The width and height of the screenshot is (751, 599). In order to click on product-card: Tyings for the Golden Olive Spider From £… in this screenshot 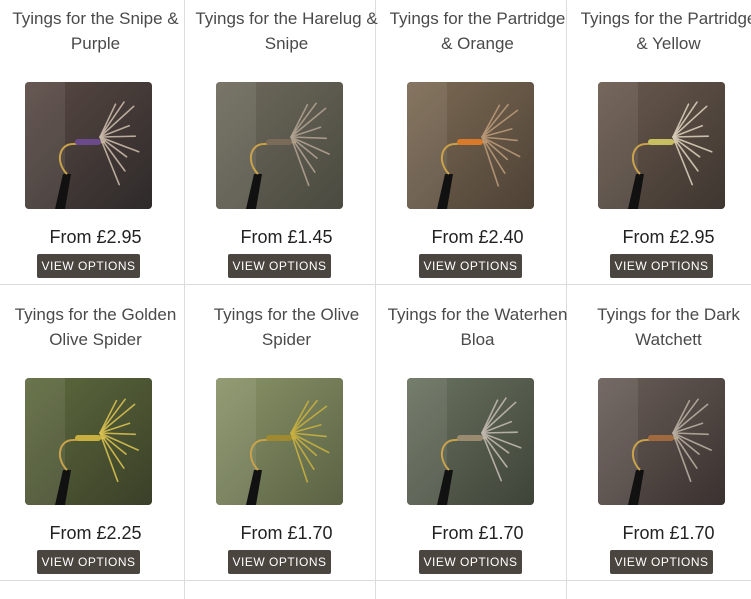, I will do `click(95, 443)`.